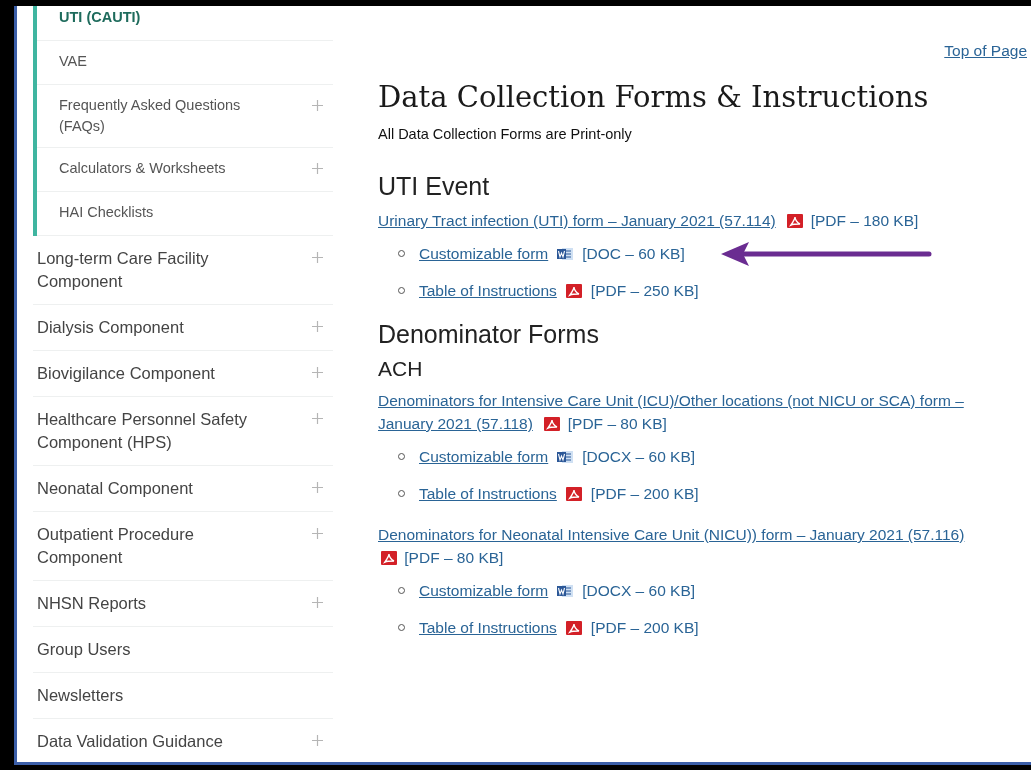  Describe the element at coordinates (183, 431) in the screenshot. I see `sidebar-item: Healthcare Personnel Safety Component (HPS)` at that location.